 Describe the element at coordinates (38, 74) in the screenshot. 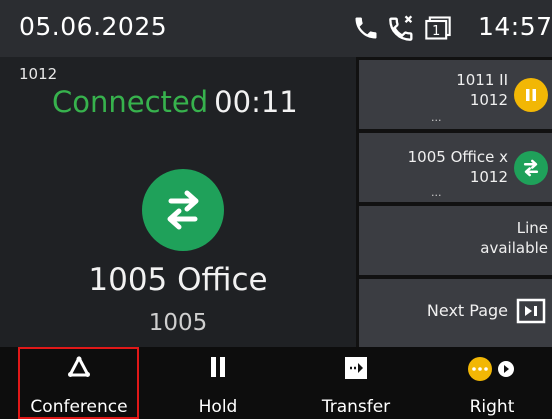

I see `account-line-number: 1012` at that location.